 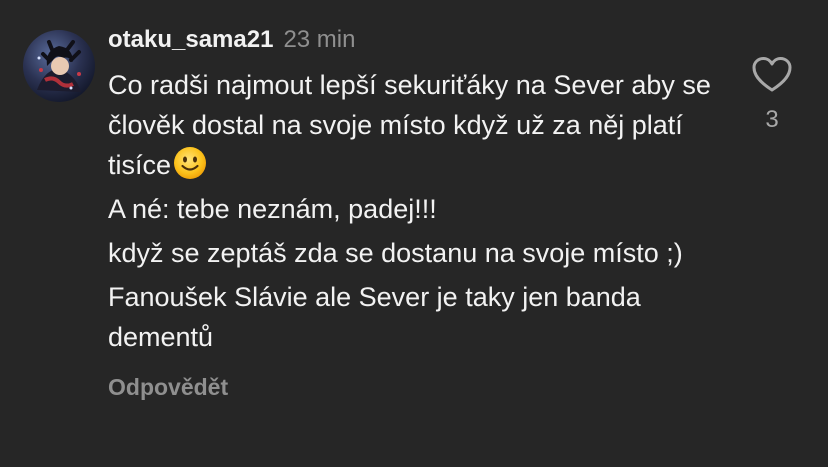 I want to click on username: otaku_sama21, so click(x=190, y=40).